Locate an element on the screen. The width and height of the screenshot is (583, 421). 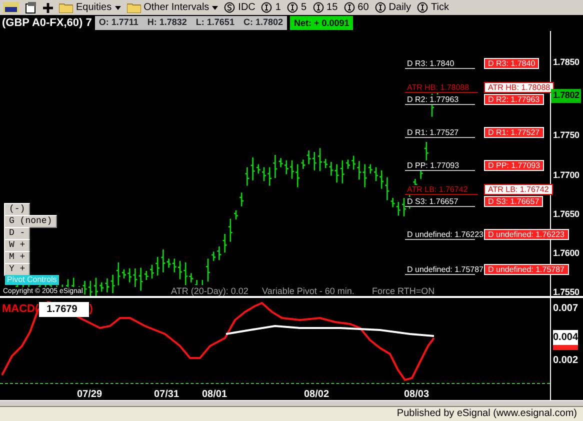
pivot-tag: D R2: 1.77963 is located at coordinates (514, 99).